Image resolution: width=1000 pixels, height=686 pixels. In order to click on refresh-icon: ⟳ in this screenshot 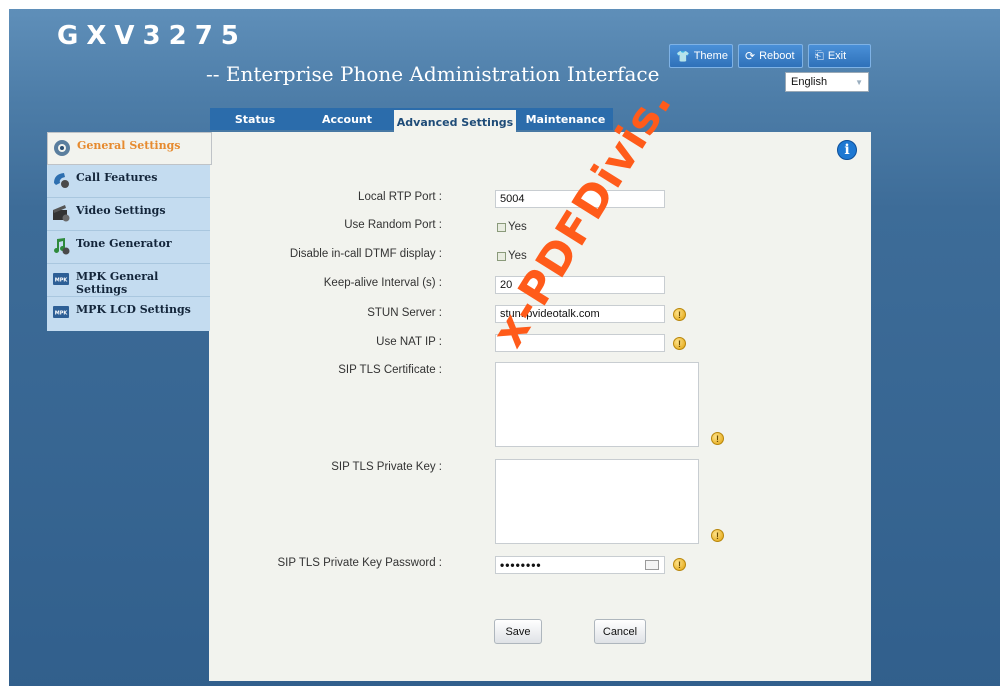, I will do `click(750, 56)`.